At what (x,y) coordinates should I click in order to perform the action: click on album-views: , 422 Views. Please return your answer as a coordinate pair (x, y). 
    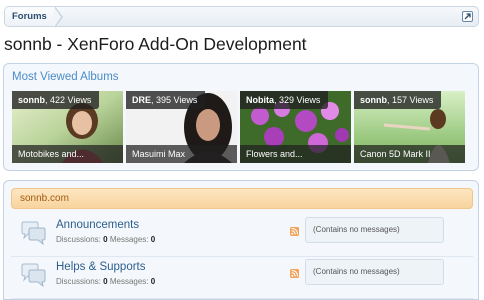
    Looking at the image, I should click on (68, 100).